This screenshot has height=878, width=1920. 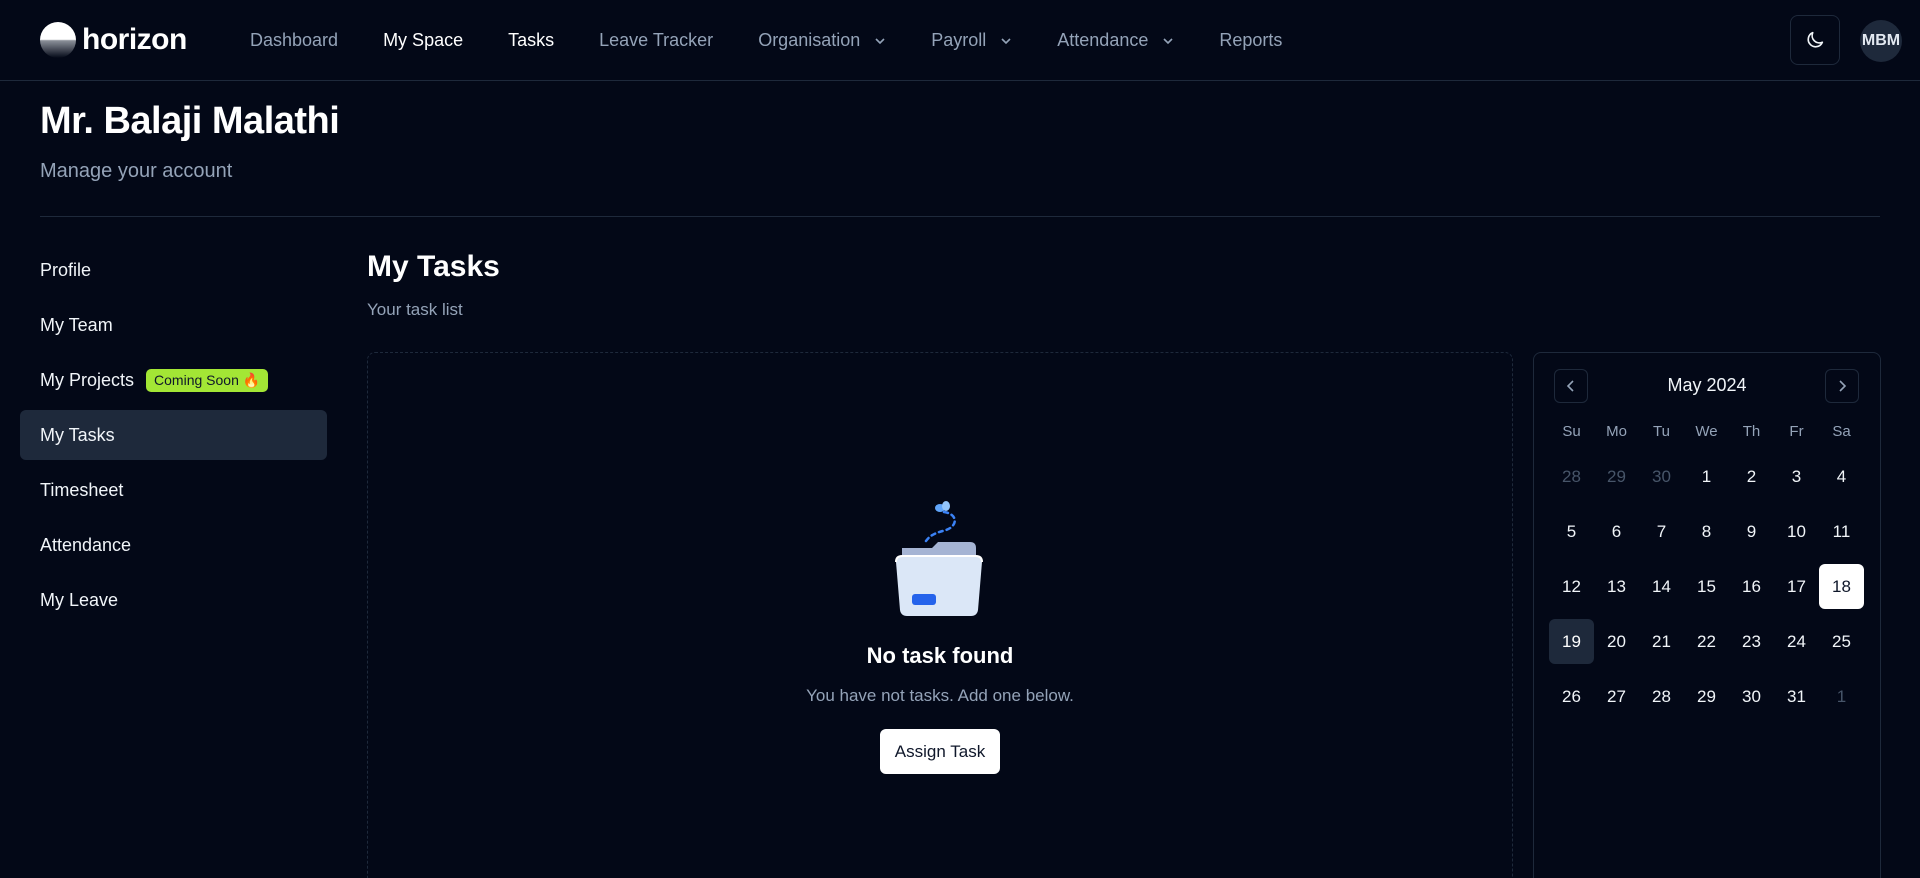 What do you see at coordinates (173, 545) in the screenshot?
I see `sidebar-item-attendance: Attendance` at bounding box center [173, 545].